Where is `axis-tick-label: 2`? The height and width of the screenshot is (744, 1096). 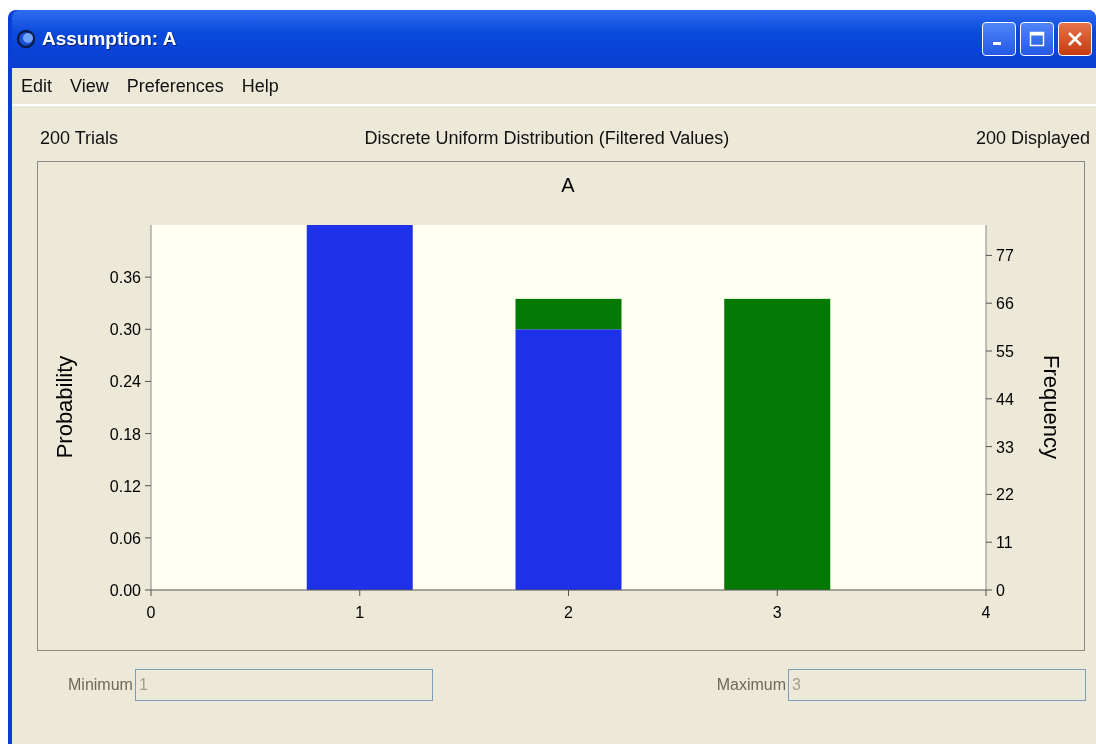 axis-tick-label: 2 is located at coordinates (568, 612).